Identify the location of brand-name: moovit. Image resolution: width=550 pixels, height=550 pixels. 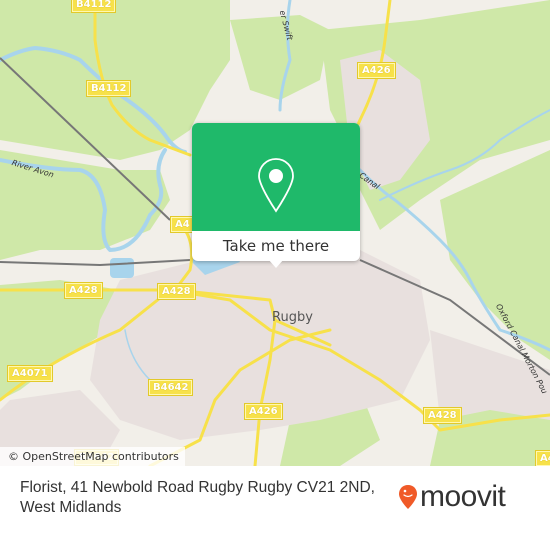
(463, 496).